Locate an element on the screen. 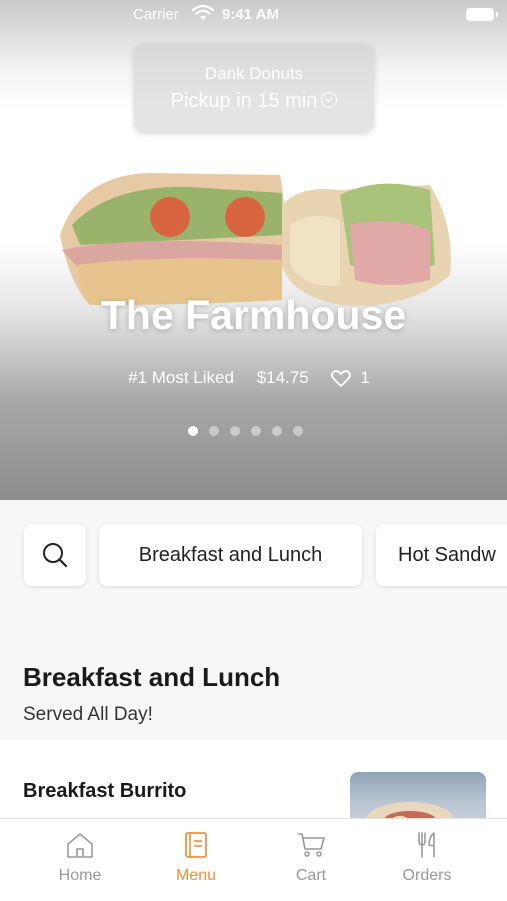 This screenshot has width=507, height=901. tab-cart: Cart is located at coordinates (311, 858).